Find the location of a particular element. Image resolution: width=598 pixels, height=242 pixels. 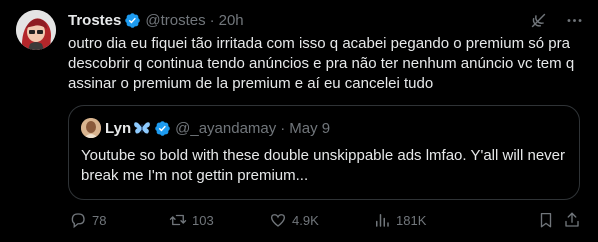

share-button is located at coordinates (574, 220).